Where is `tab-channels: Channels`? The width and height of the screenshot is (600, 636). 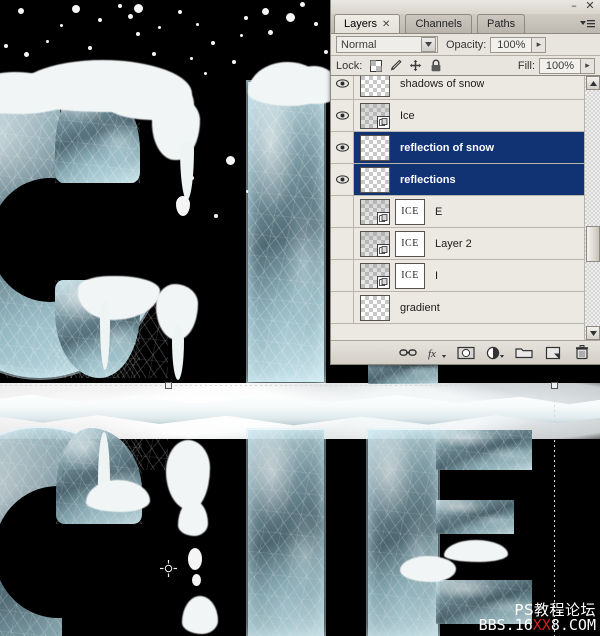
tab-channels: Channels is located at coordinates (438, 23).